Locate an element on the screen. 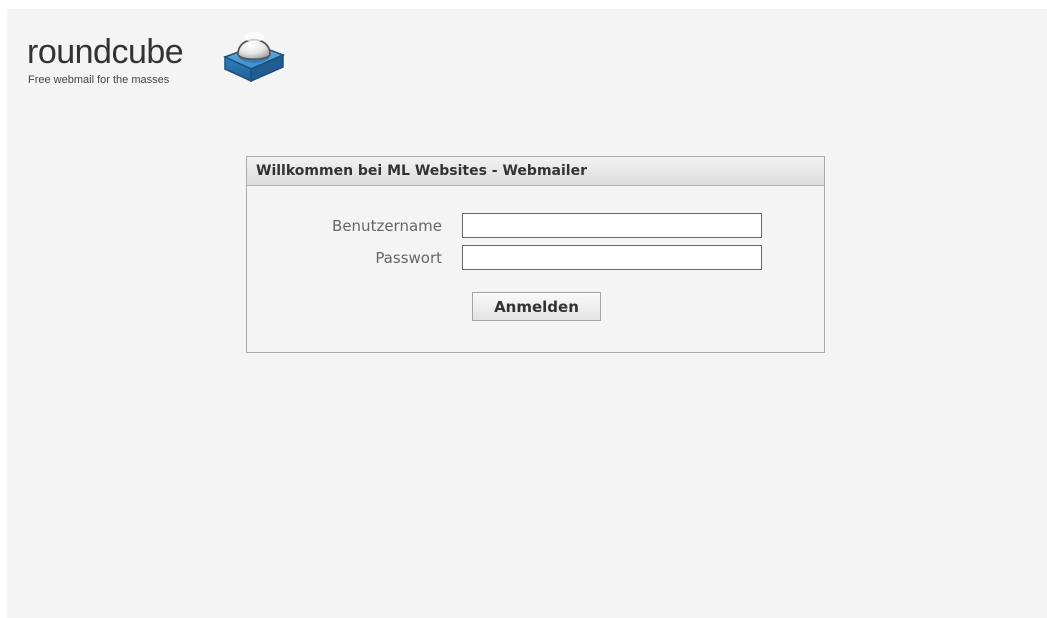 The width and height of the screenshot is (1047, 618). logo-tagline: Free webmail for the masses is located at coordinates (99, 80).